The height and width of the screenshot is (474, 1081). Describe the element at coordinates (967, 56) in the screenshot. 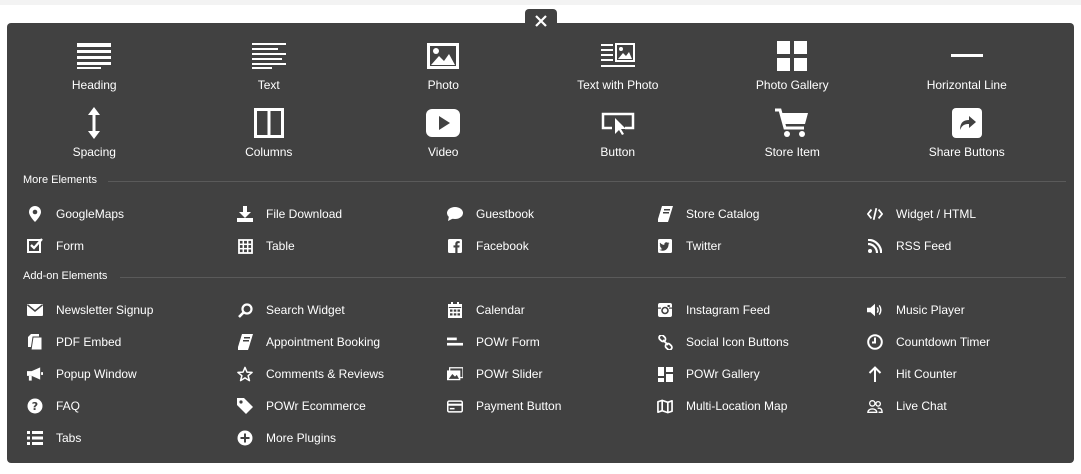

I see `horizontal-line-icon` at that location.